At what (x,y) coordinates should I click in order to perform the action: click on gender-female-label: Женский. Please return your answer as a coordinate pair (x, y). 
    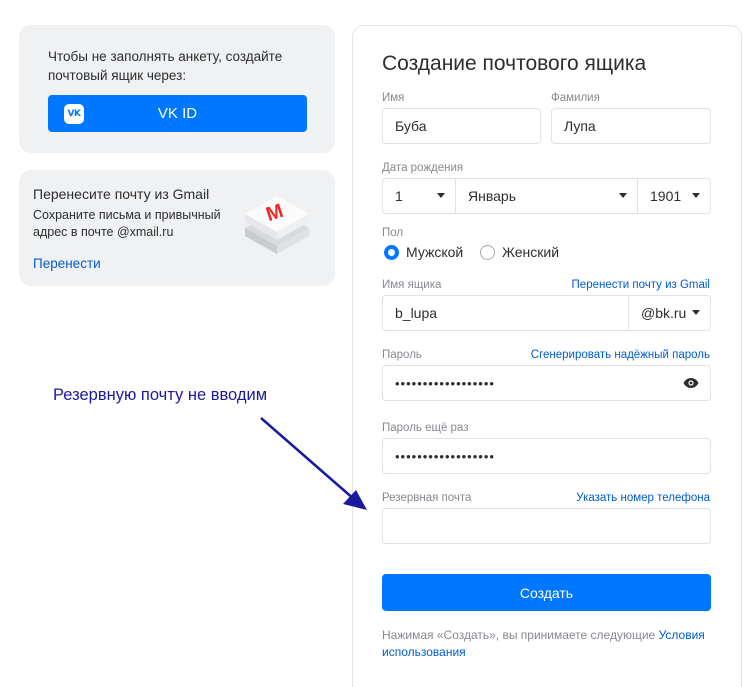
    Looking at the image, I should click on (531, 252).